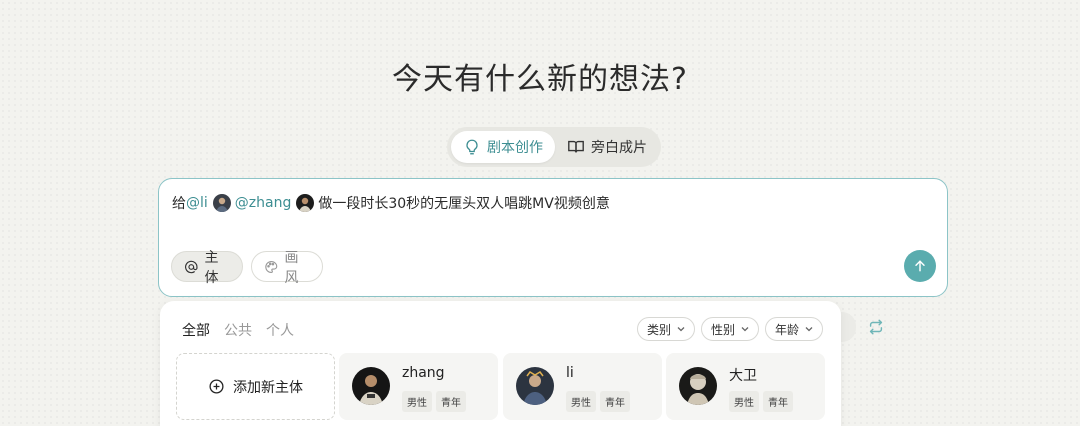 The image size is (1080, 426). Describe the element at coordinates (659, 329) in the screenshot. I see `filter-label: 类别` at that location.